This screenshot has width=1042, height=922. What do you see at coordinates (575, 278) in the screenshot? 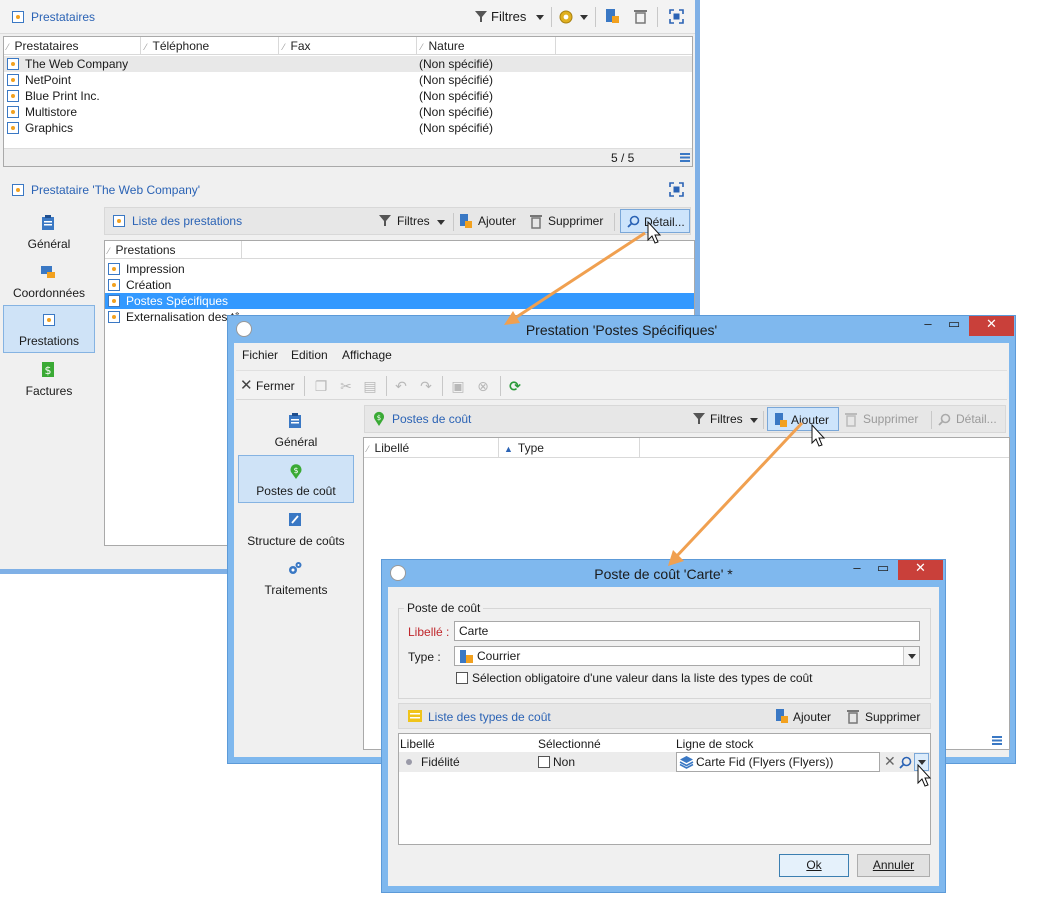
I see `arrow-detail-to-dialog` at bounding box center [575, 278].